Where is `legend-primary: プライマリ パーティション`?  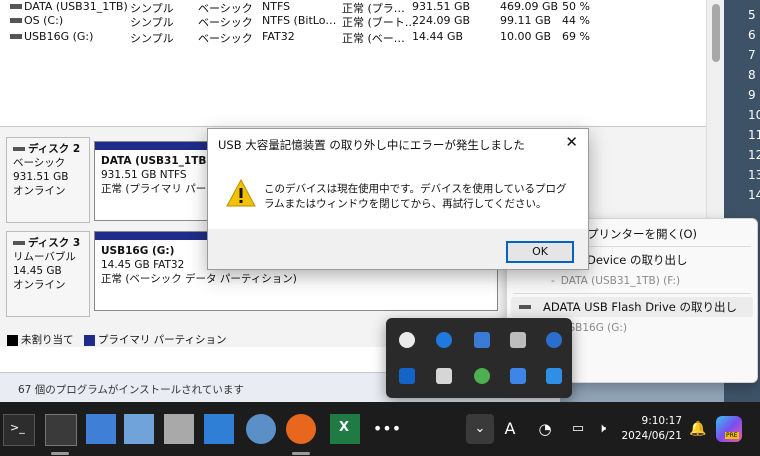 legend-primary: プライマリ パーティション is located at coordinates (162, 340).